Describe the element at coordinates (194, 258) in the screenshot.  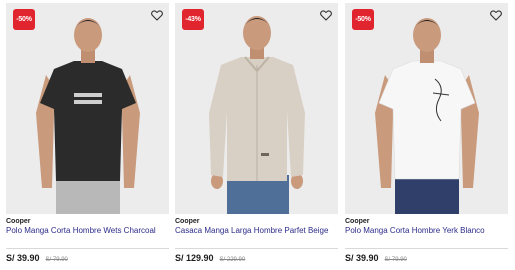
I see `current-price: S/ 129.90` at that location.